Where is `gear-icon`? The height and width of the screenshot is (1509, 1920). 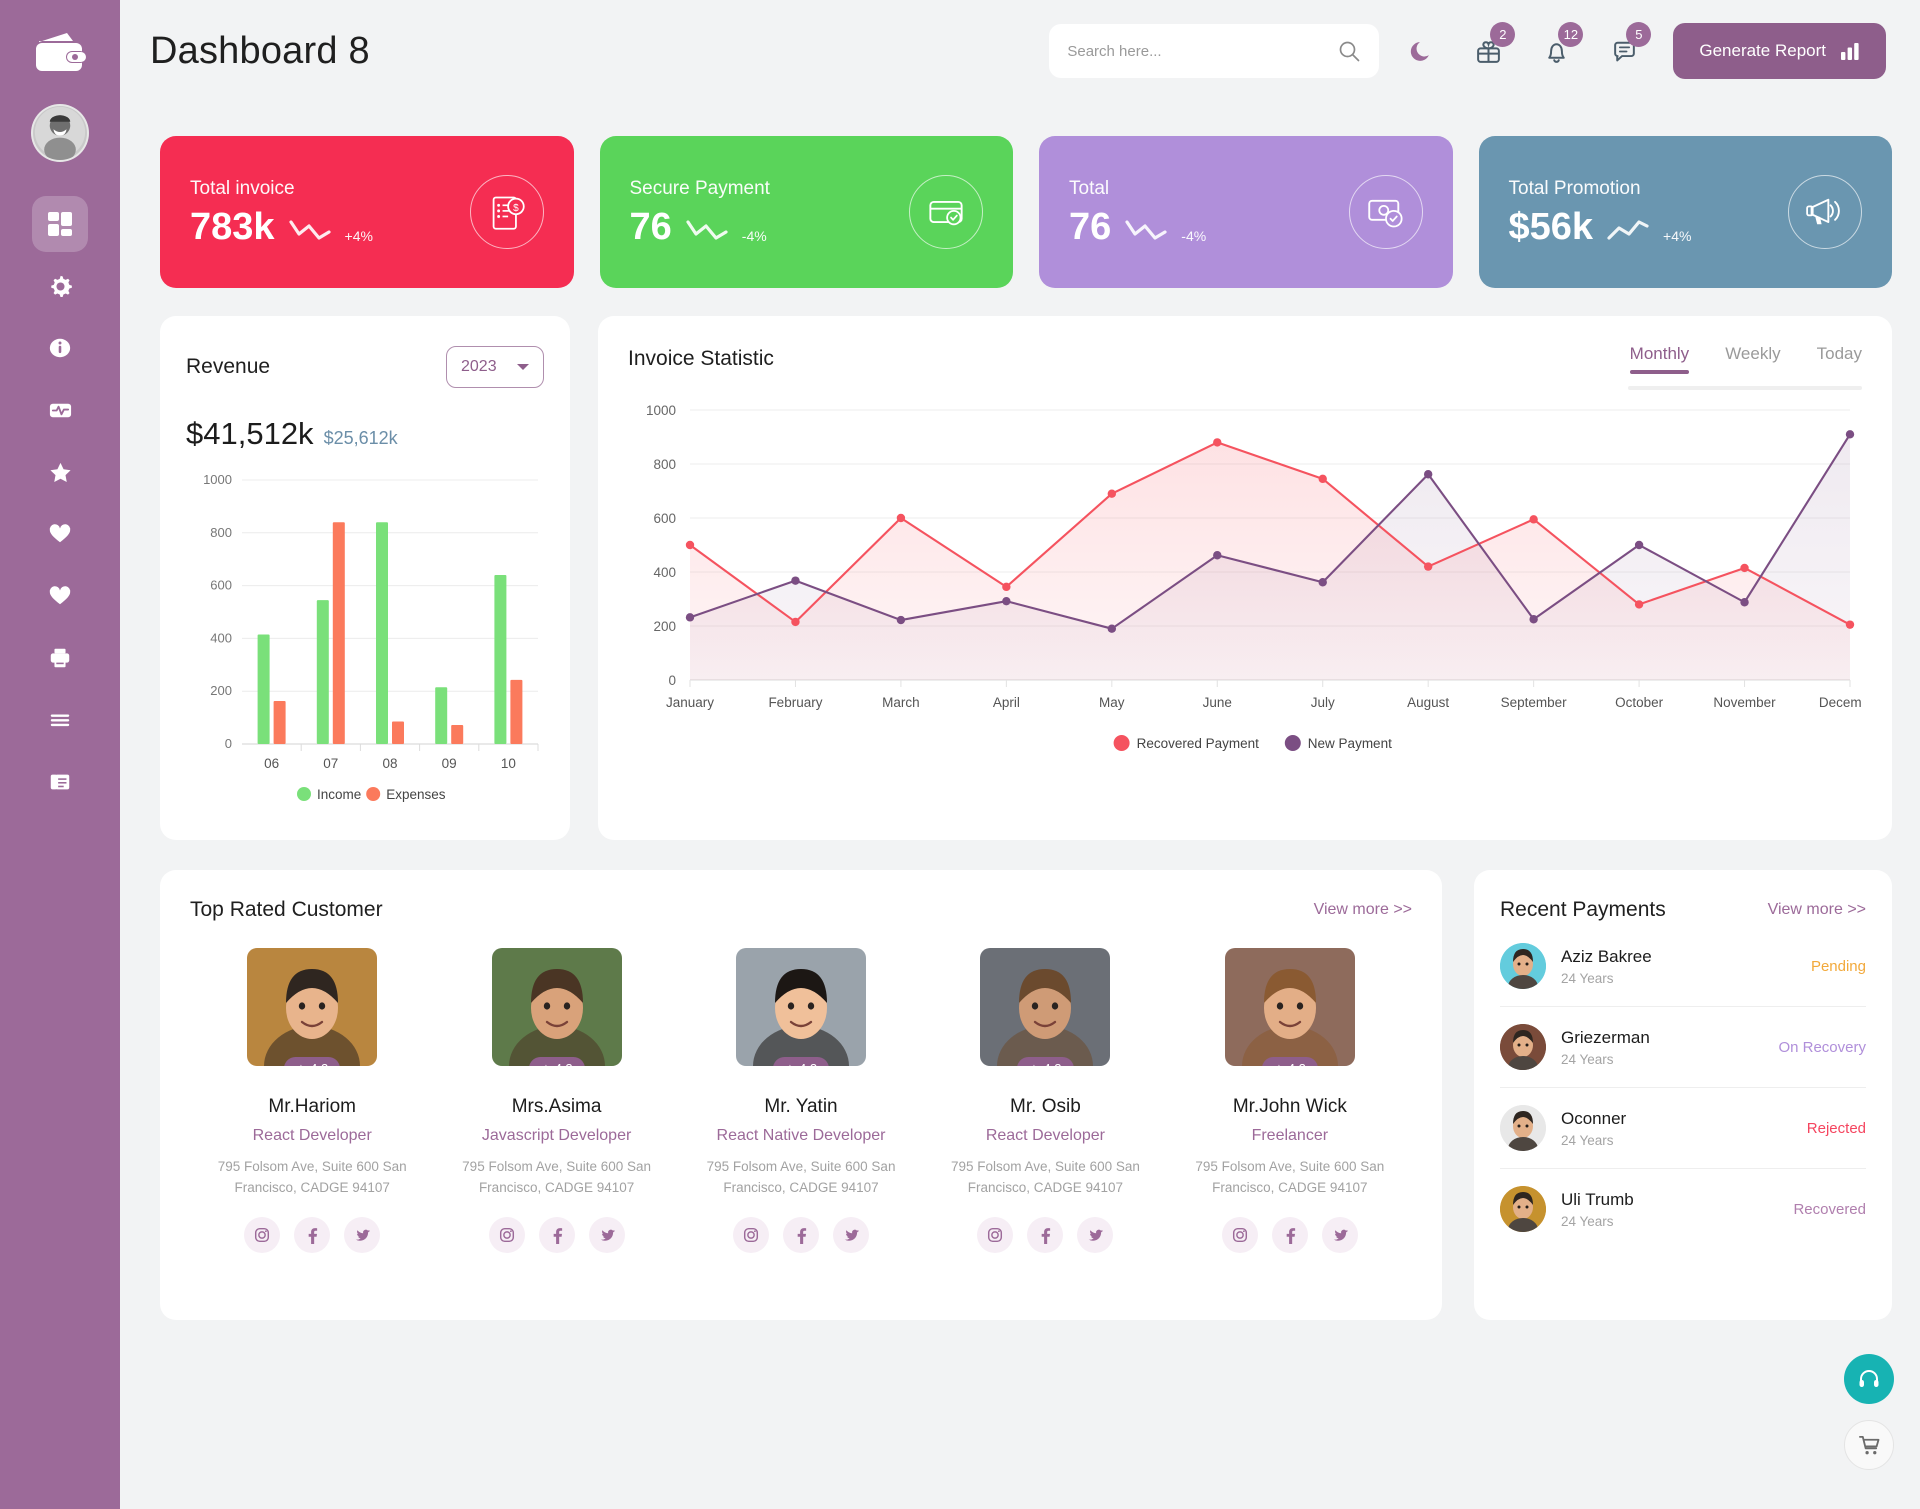
gear-icon is located at coordinates (61, 286).